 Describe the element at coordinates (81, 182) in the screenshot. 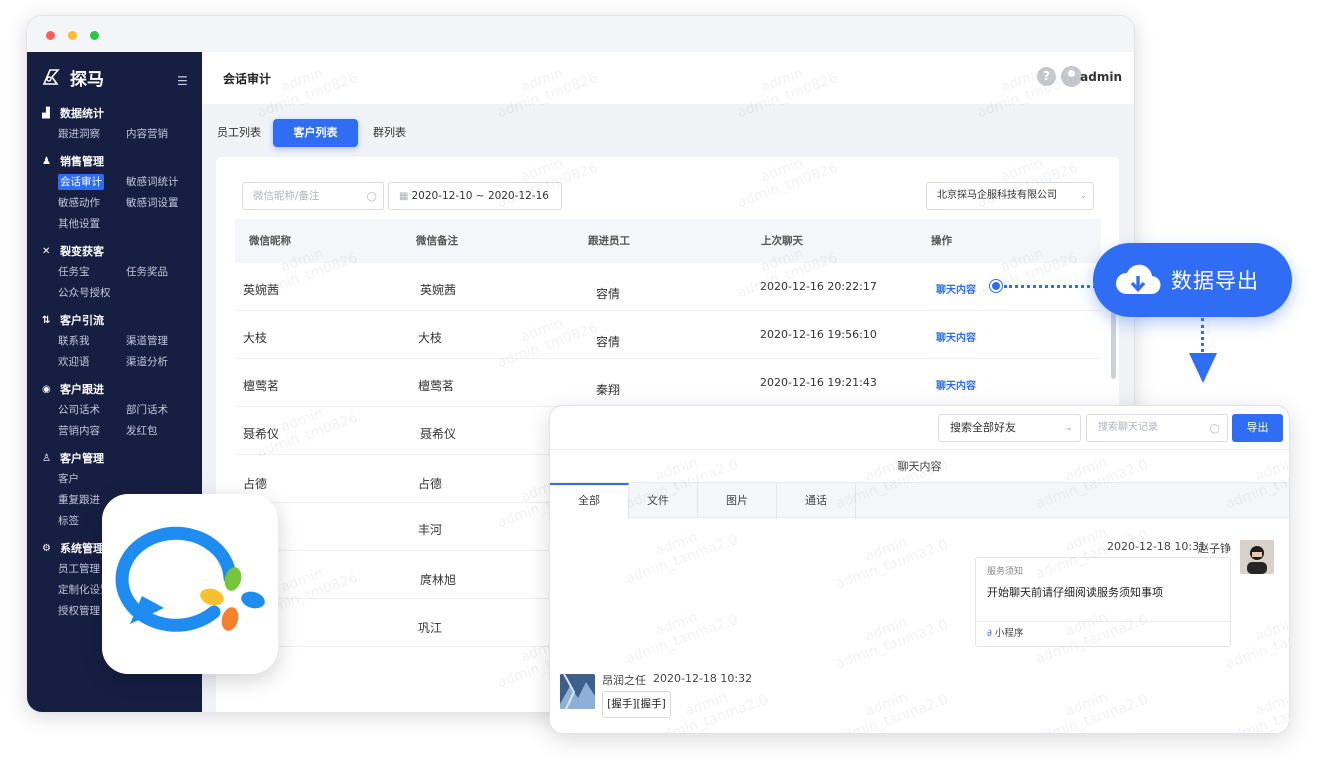

I see `sidebar-item-session-audit: 会话审计` at that location.